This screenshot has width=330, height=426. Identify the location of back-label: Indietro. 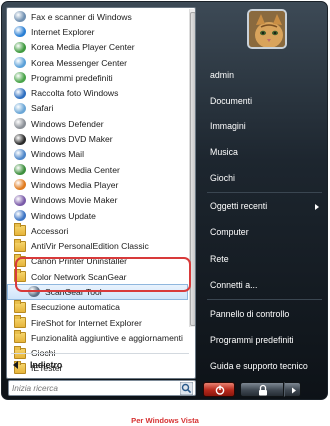
(46, 365).